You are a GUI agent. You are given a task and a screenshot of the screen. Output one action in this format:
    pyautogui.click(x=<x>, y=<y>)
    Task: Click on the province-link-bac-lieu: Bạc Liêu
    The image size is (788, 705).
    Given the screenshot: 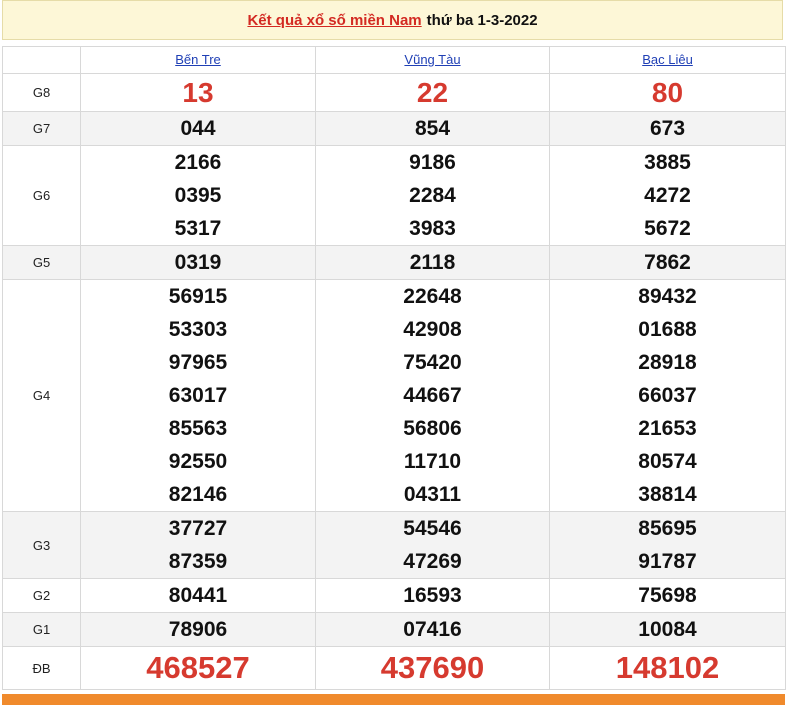 What is the action you would take?
    pyautogui.click(x=667, y=59)
    